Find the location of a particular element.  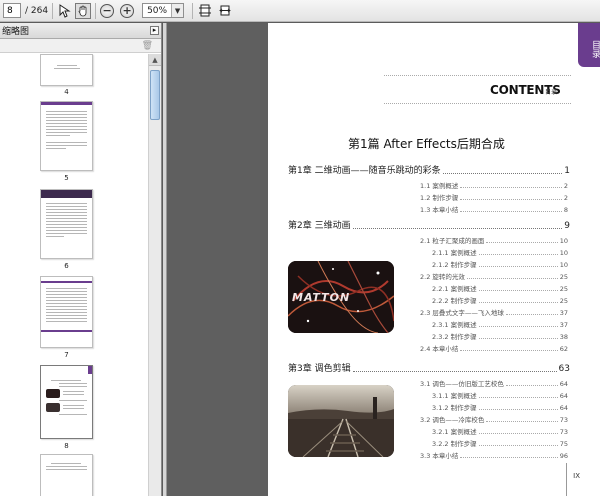

toc-section: 1.2 制作步骤 2 is located at coordinates (494, 197).